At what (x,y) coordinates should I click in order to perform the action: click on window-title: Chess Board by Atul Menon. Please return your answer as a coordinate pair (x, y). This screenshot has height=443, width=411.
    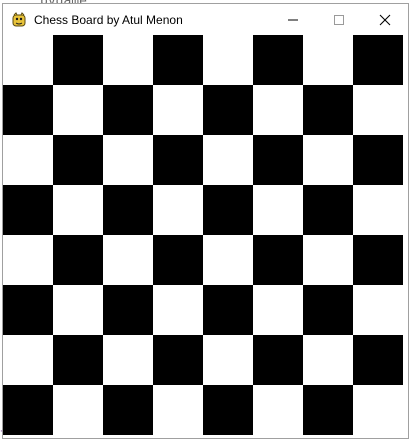
    Looking at the image, I should click on (108, 19).